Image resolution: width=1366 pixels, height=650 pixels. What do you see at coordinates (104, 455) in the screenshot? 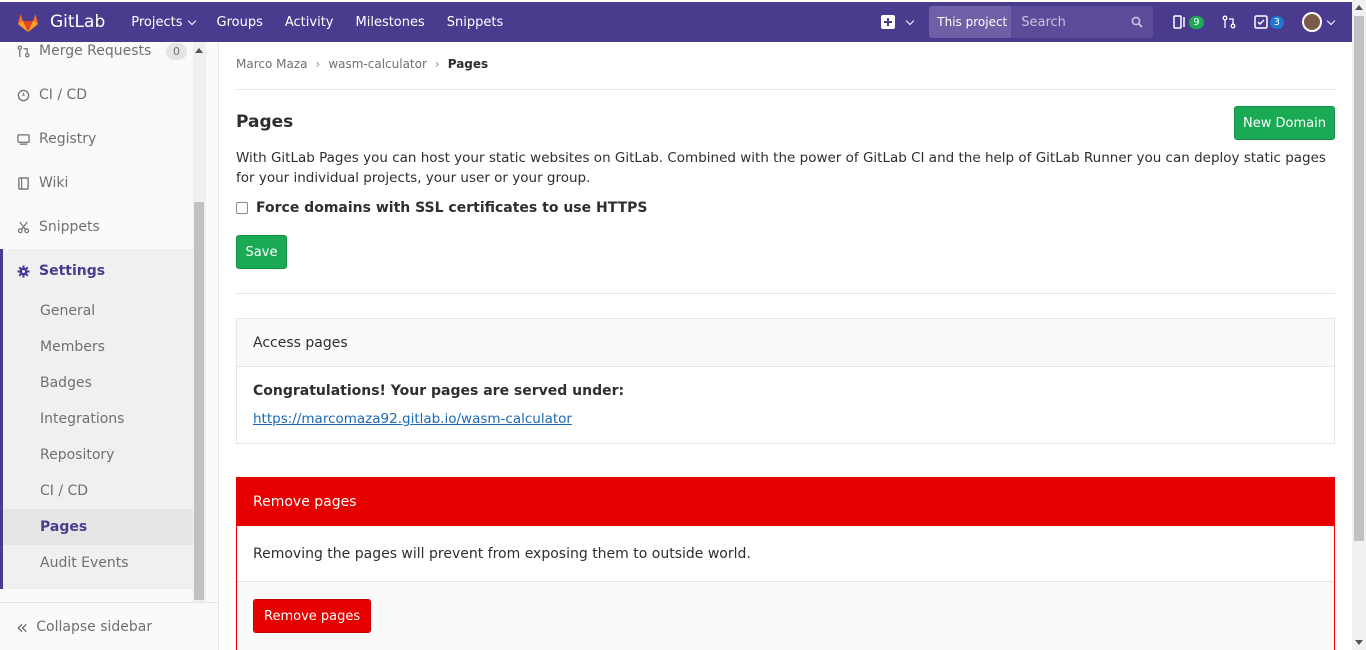
I see `sidebar-item-repository: Repository` at bounding box center [104, 455].